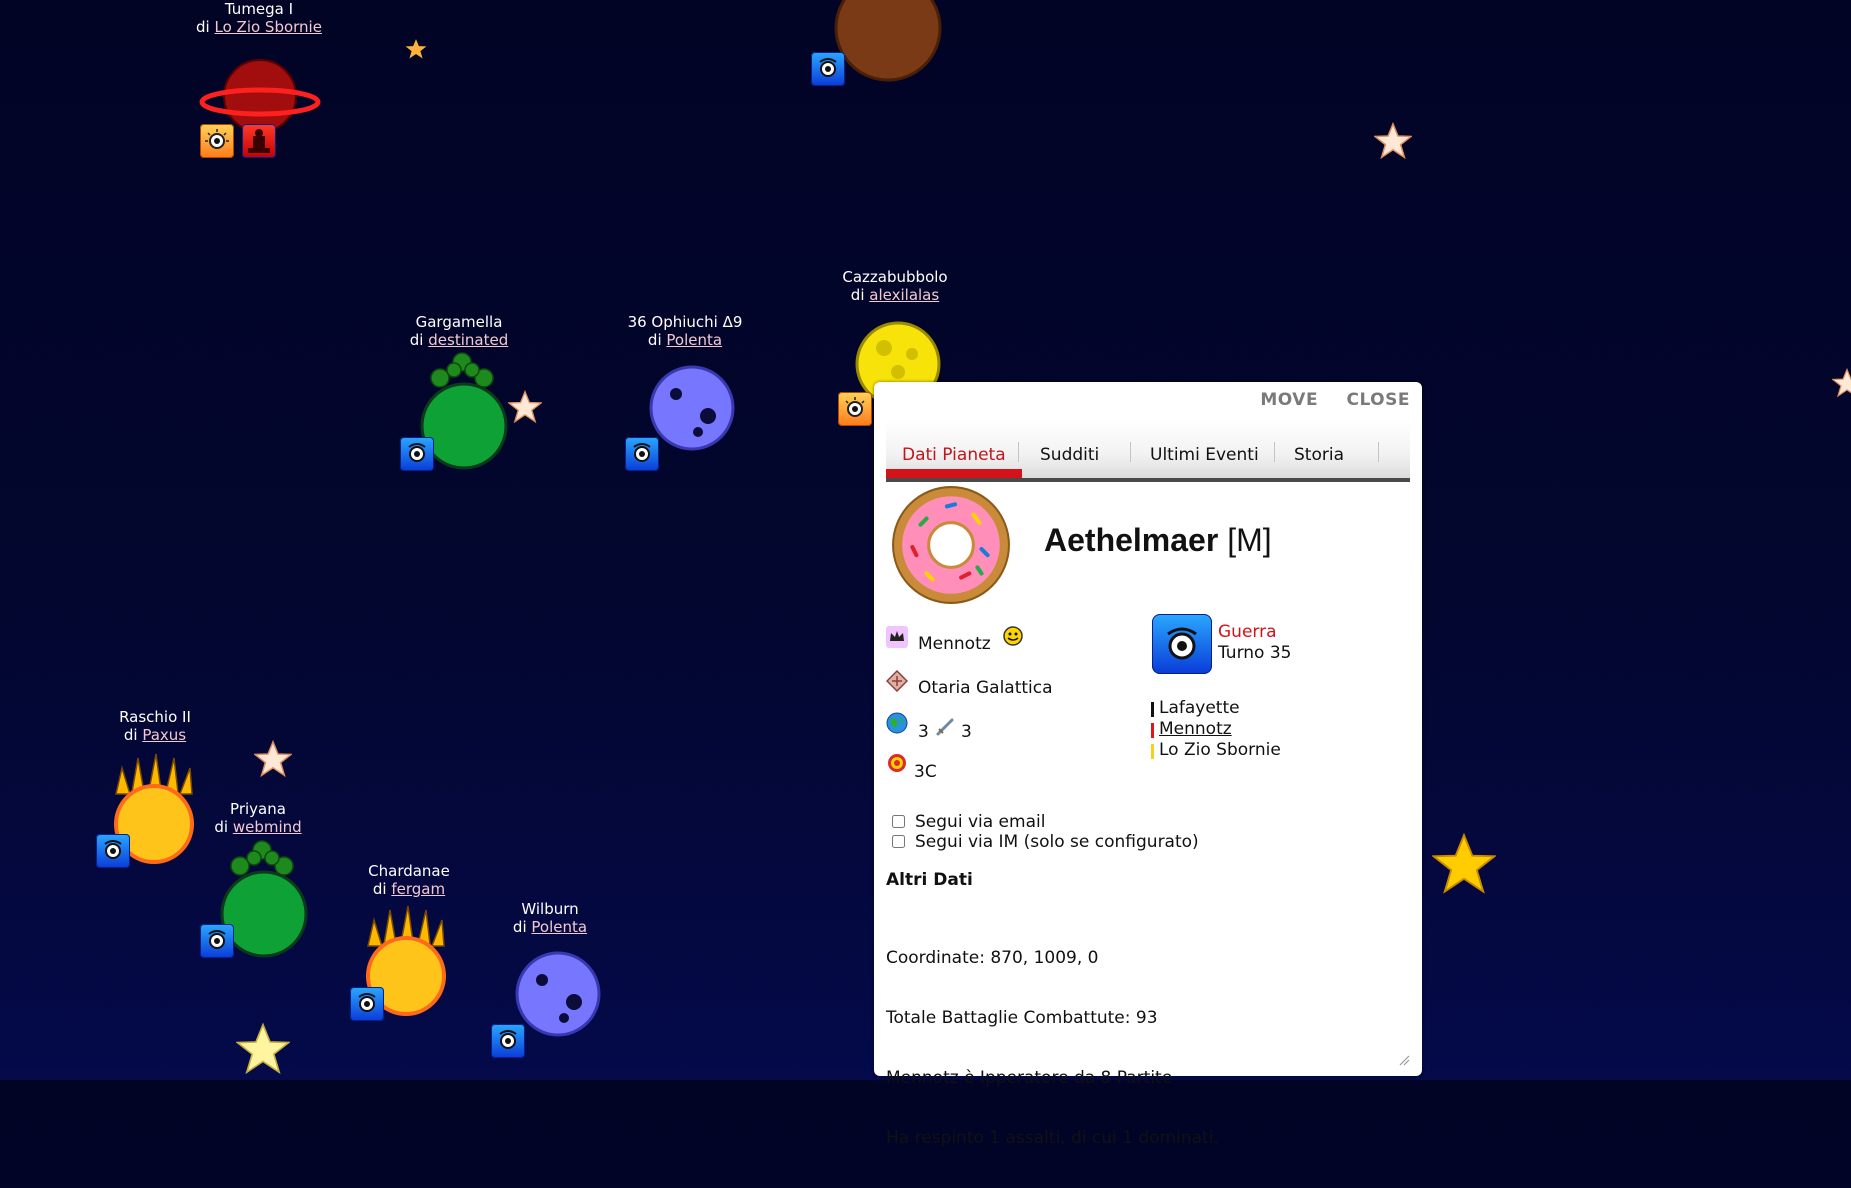  Describe the element at coordinates (1158, 540) in the screenshot. I see `planet-title: Aethelmaer [M]` at that location.